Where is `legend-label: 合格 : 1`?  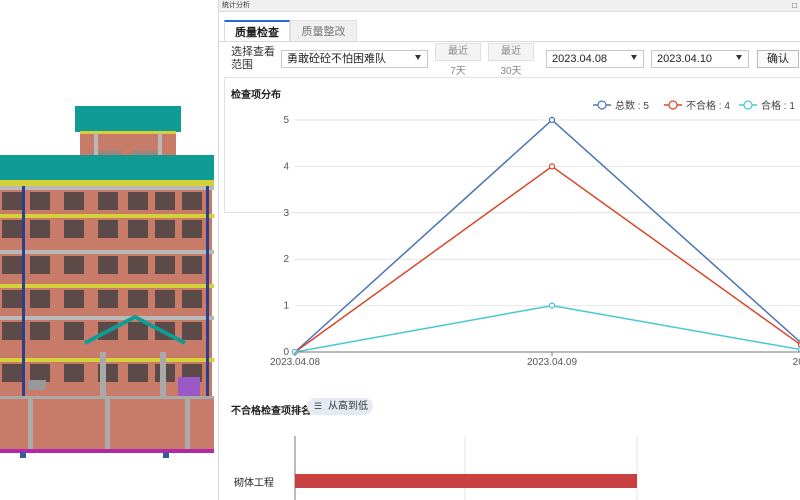 legend-label: 合格 : 1 is located at coordinates (778, 105).